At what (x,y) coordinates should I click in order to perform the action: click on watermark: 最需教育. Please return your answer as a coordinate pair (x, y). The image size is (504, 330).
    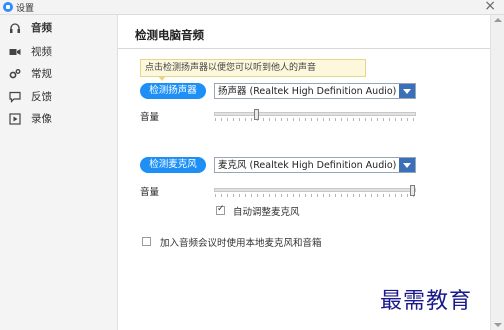
    Looking at the image, I should click on (426, 301).